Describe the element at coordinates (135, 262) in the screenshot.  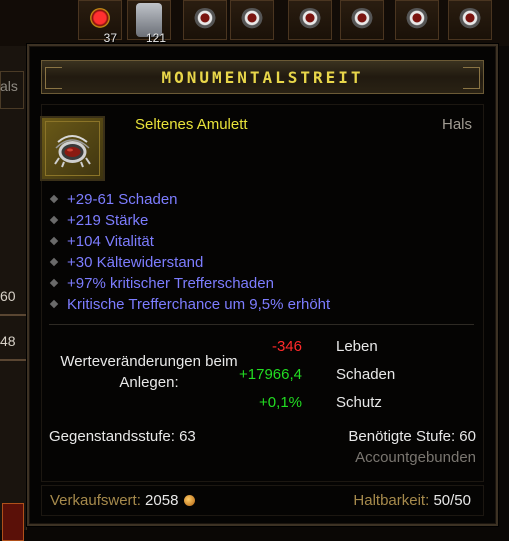
I see `affix-text: +30 Kältewiderstand` at that location.